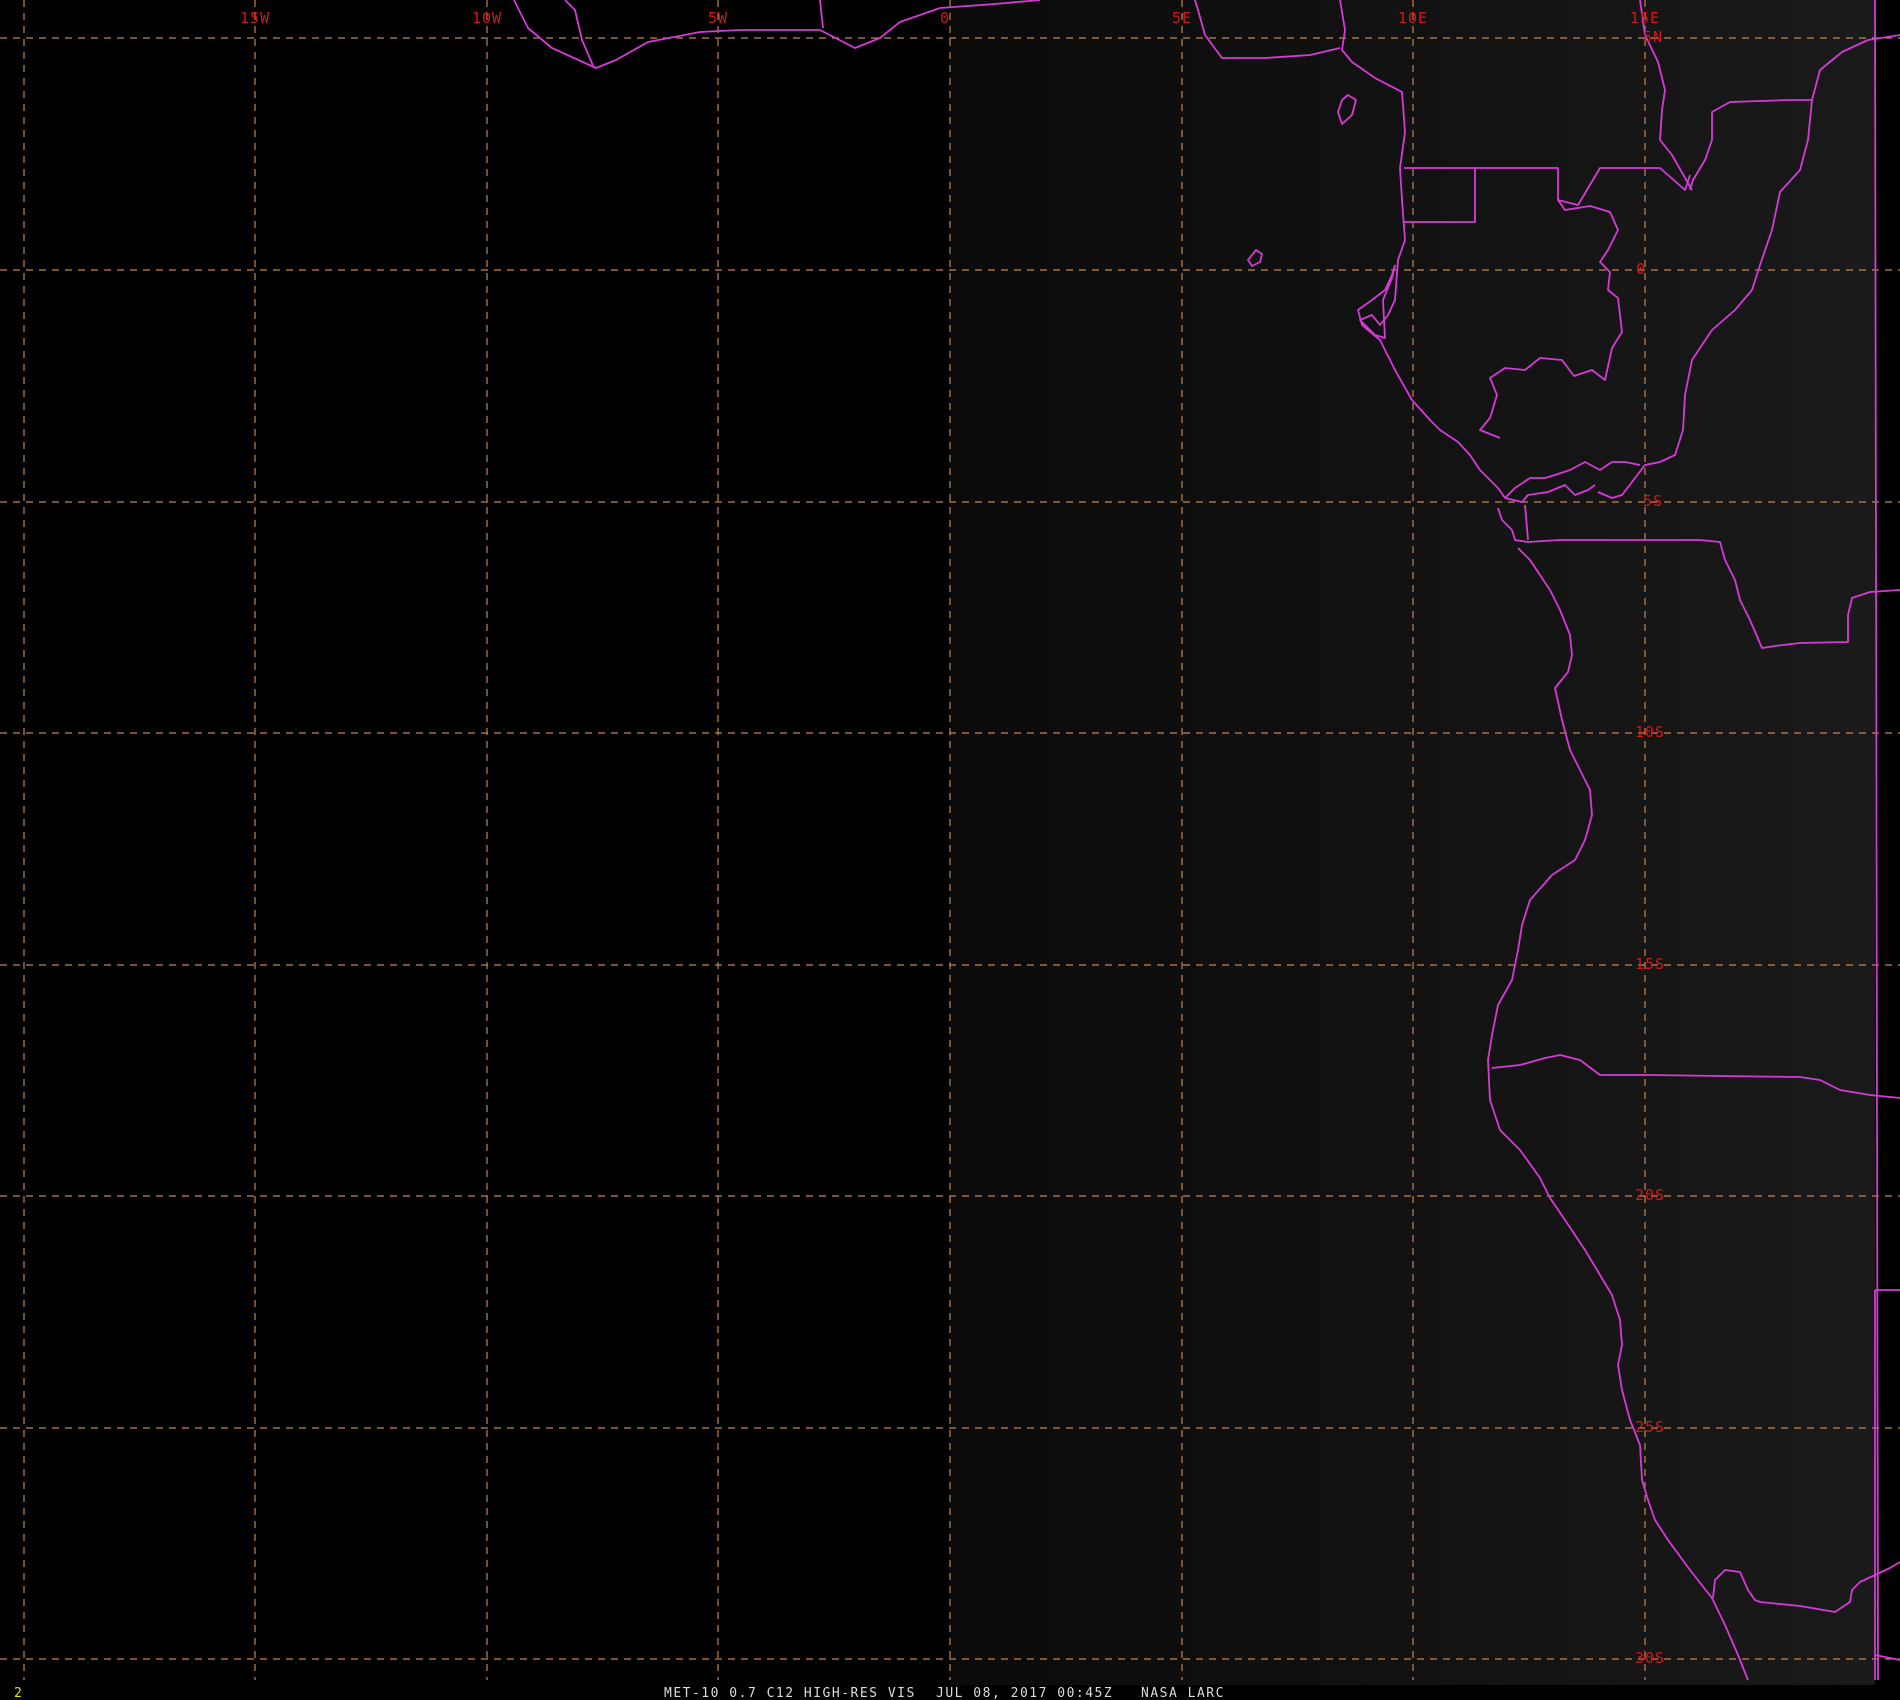 This screenshot has width=1900, height=1700. What do you see at coordinates (1650, 732) in the screenshot?
I see `lat-label: 10S` at bounding box center [1650, 732].